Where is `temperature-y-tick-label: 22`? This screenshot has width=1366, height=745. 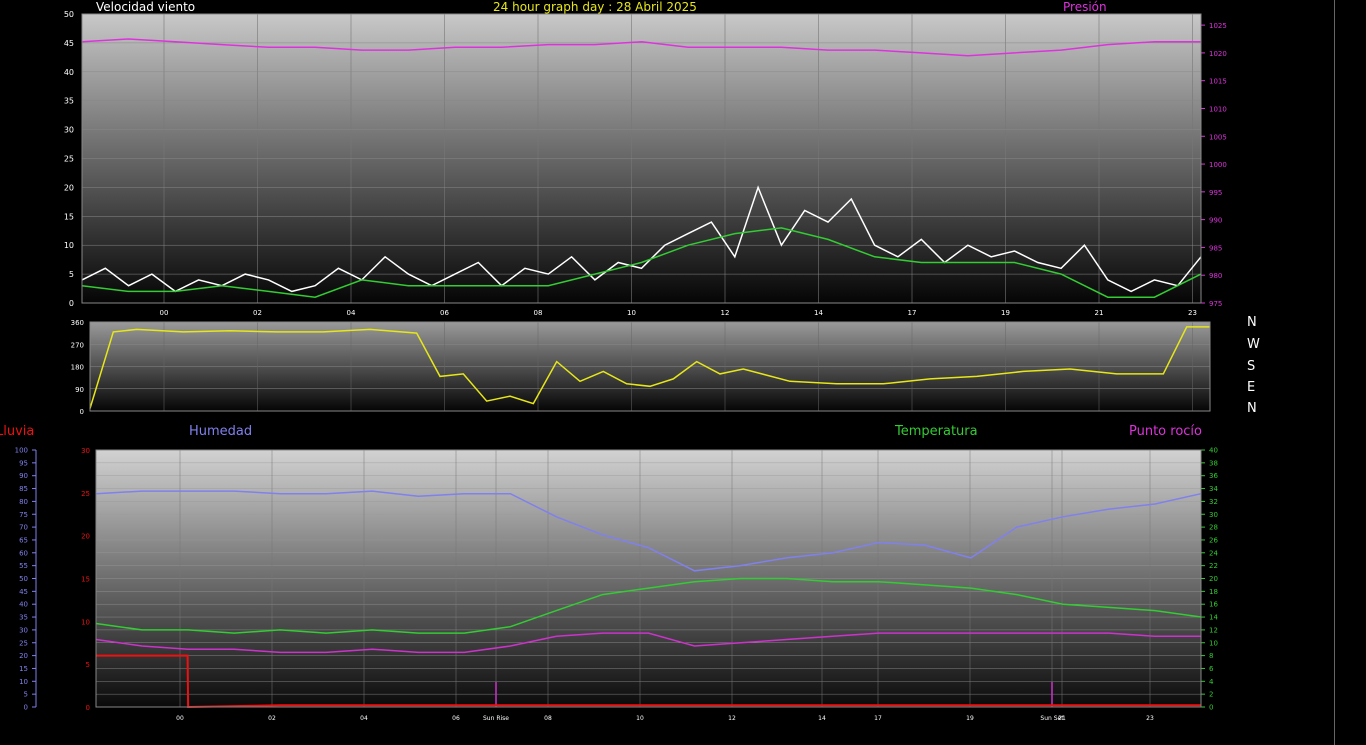
temperature-y-tick-label: 22 is located at coordinates (1213, 566).